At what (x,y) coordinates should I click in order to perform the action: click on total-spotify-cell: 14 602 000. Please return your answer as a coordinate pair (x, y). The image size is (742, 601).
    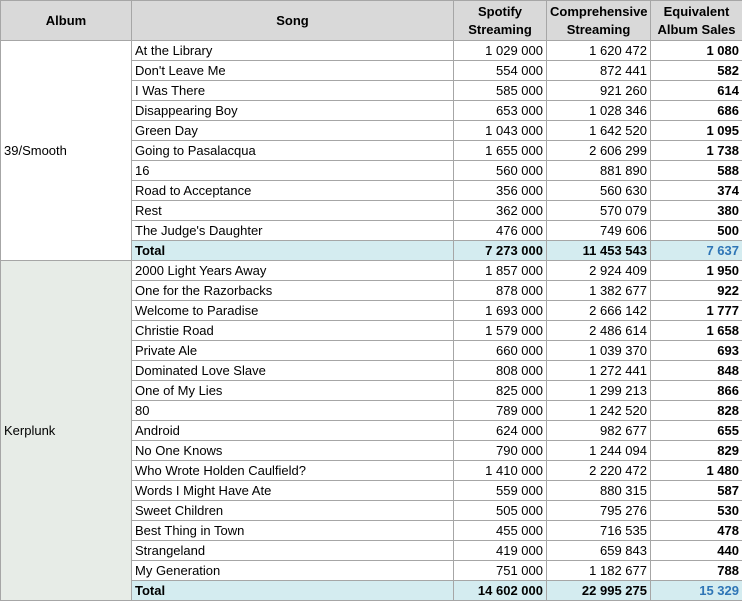
    Looking at the image, I should click on (500, 590).